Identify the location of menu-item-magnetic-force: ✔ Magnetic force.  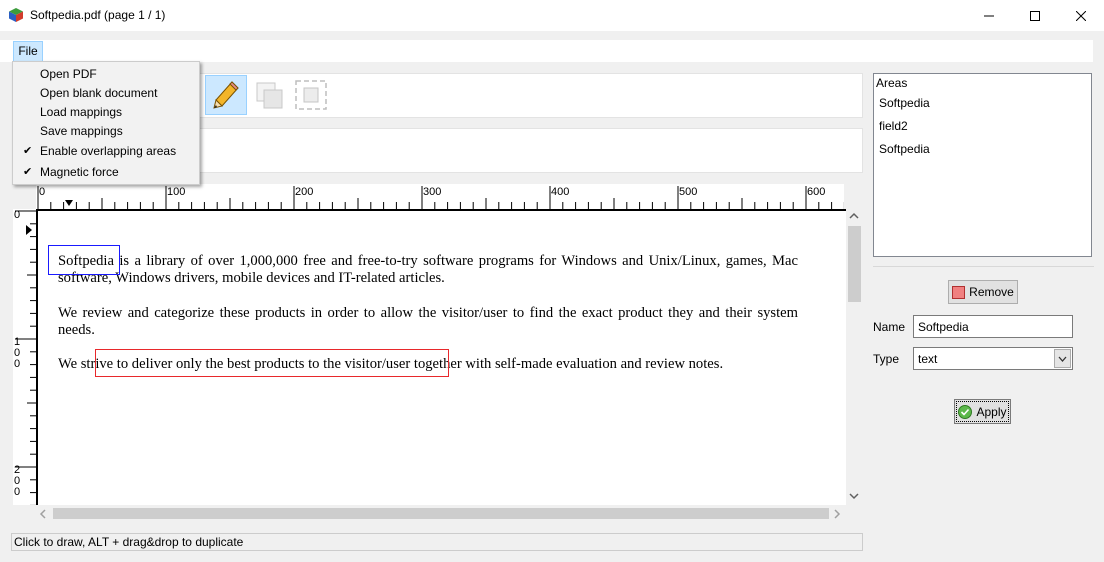
(106, 172).